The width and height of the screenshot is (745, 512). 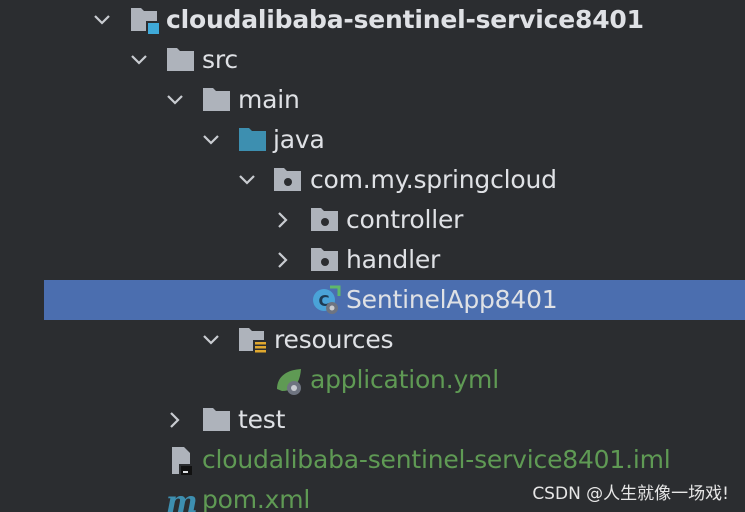 I want to click on tree-item-folder: src, so click(x=372, y=60).